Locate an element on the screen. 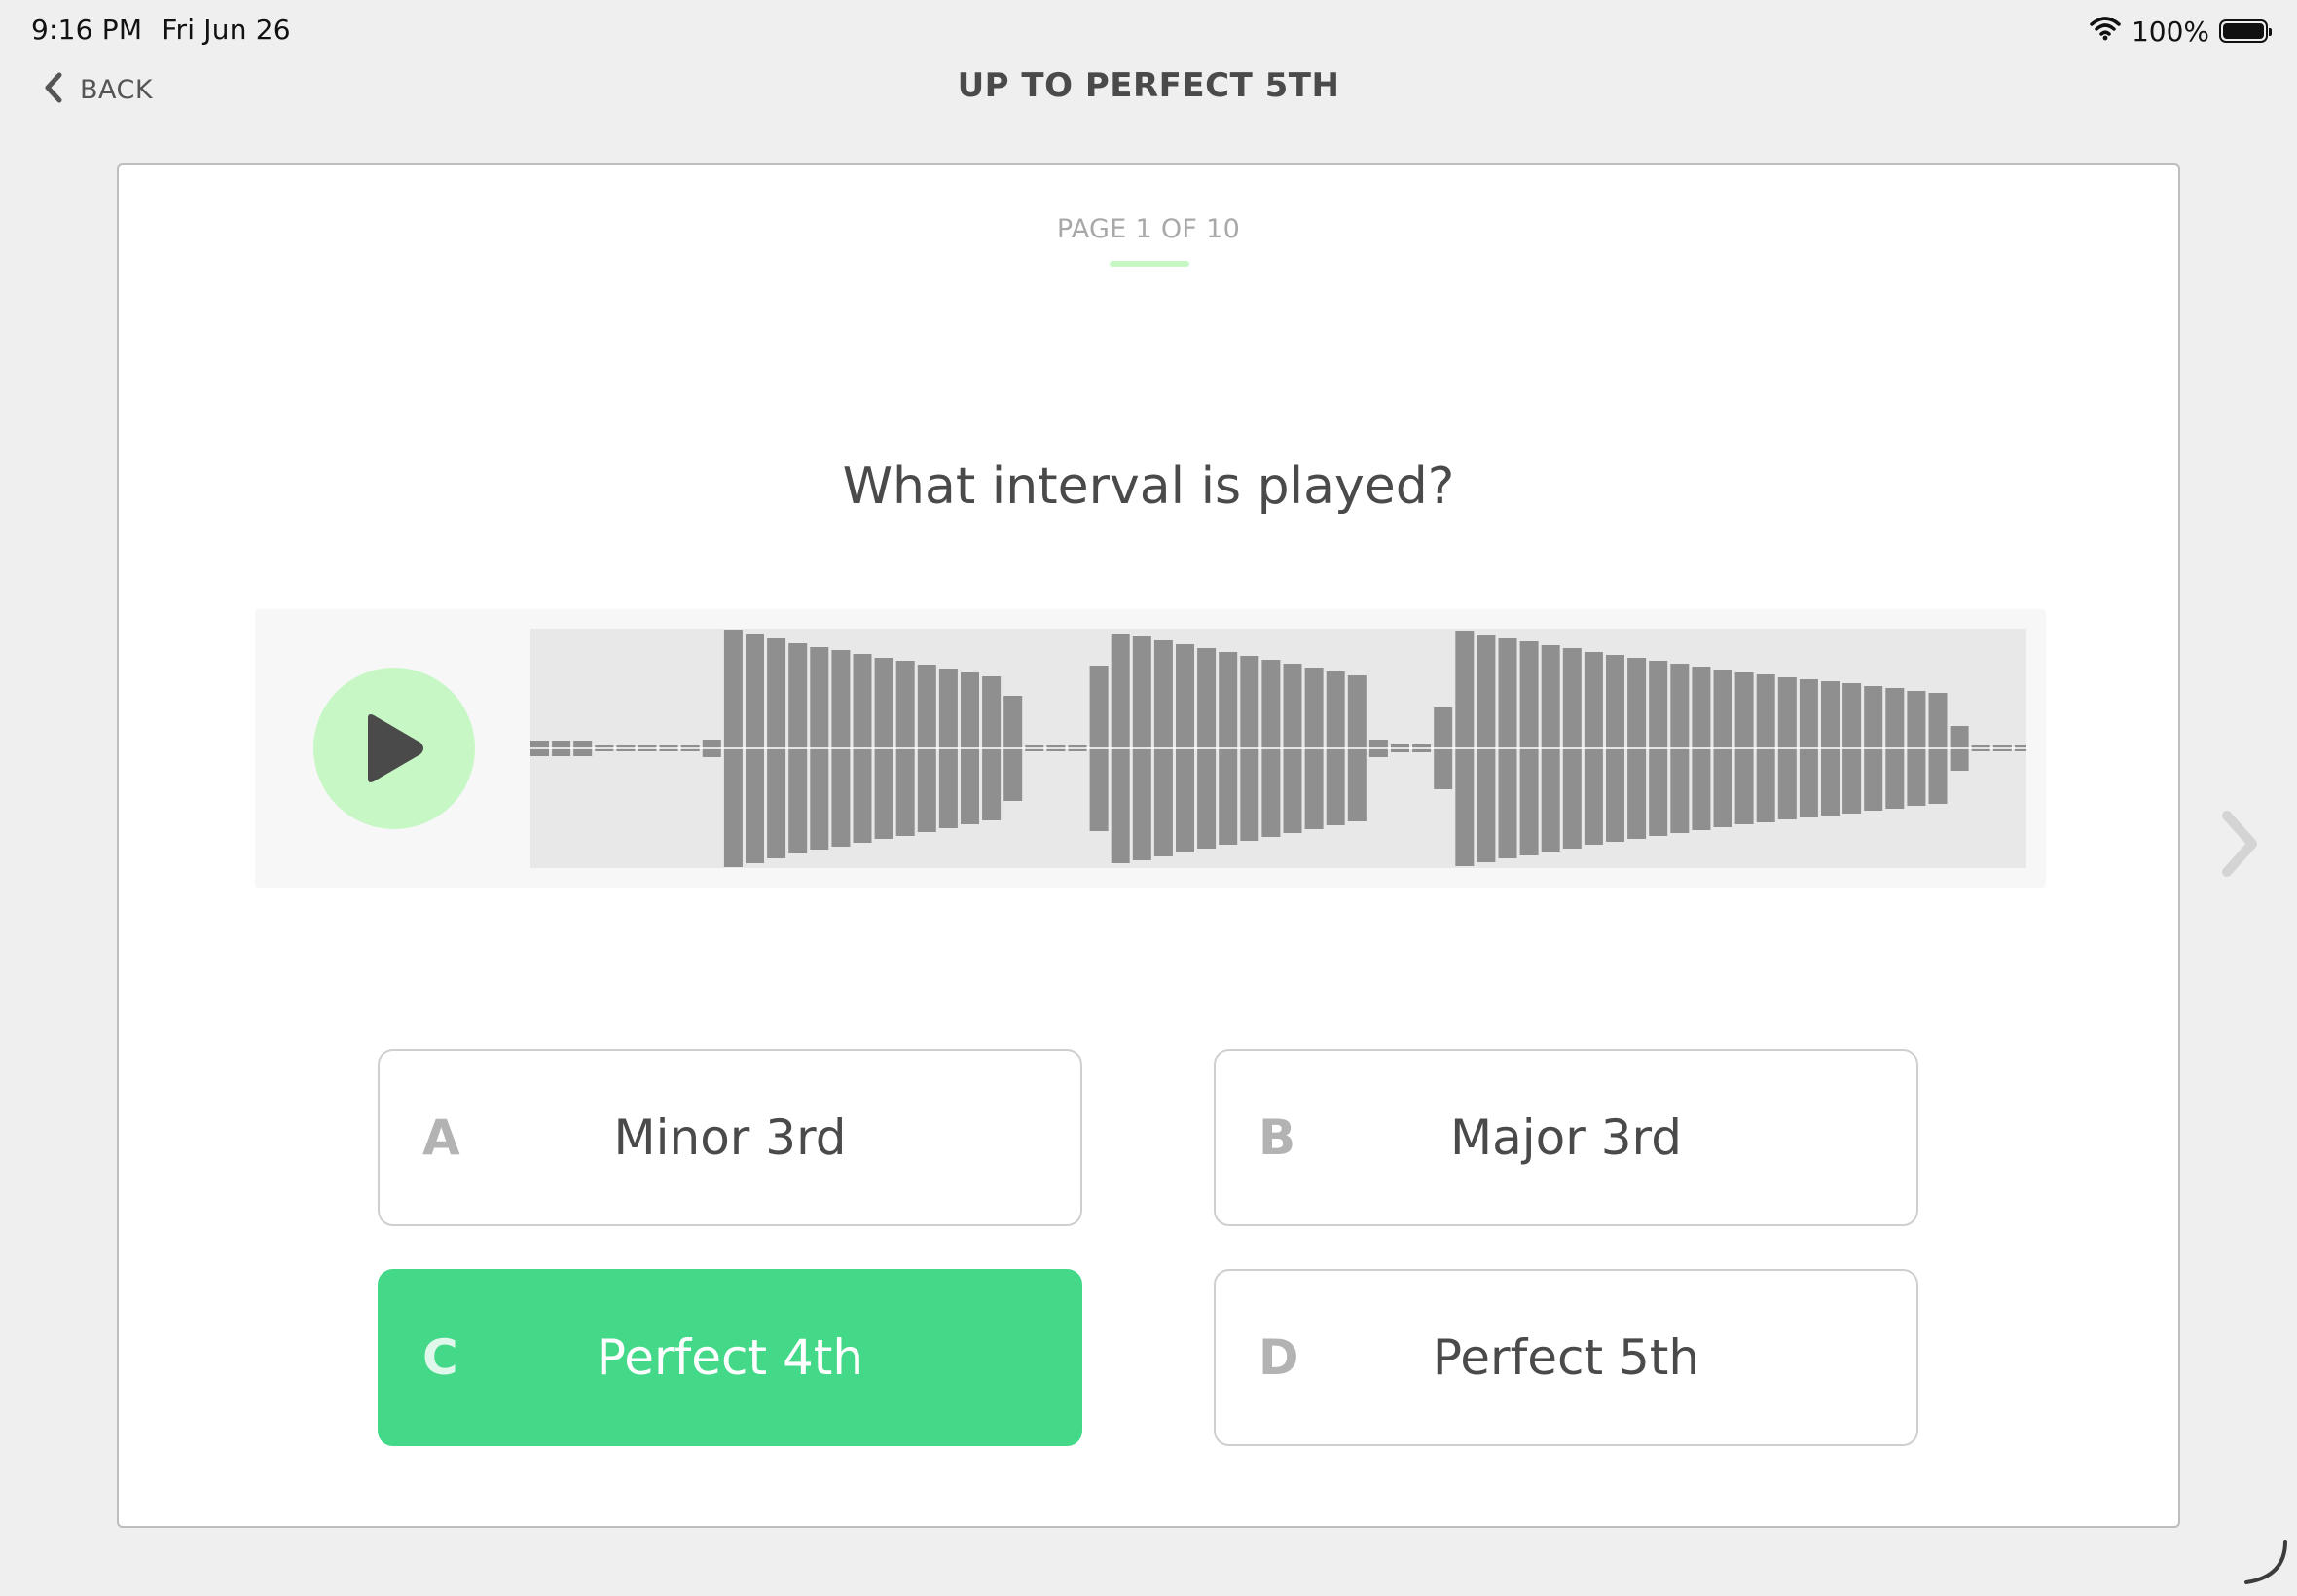 This screenshot has width=2297, height=1596. question-text: What interval is played? is located at coordinates (1148, 486).